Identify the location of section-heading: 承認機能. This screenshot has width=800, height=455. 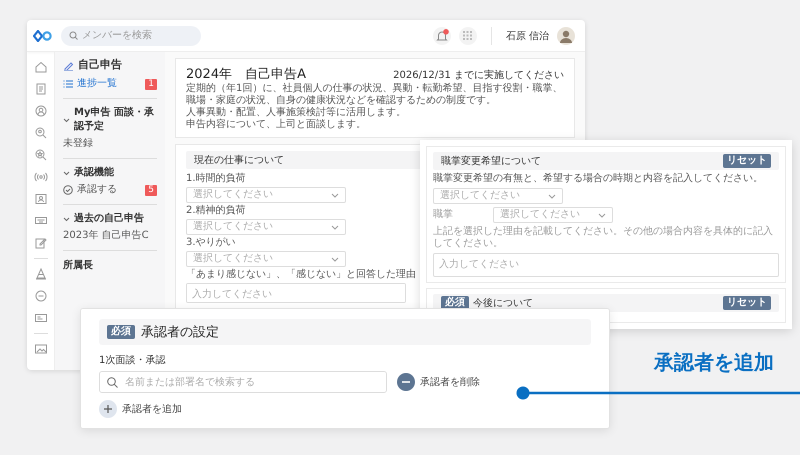
(94, 173).